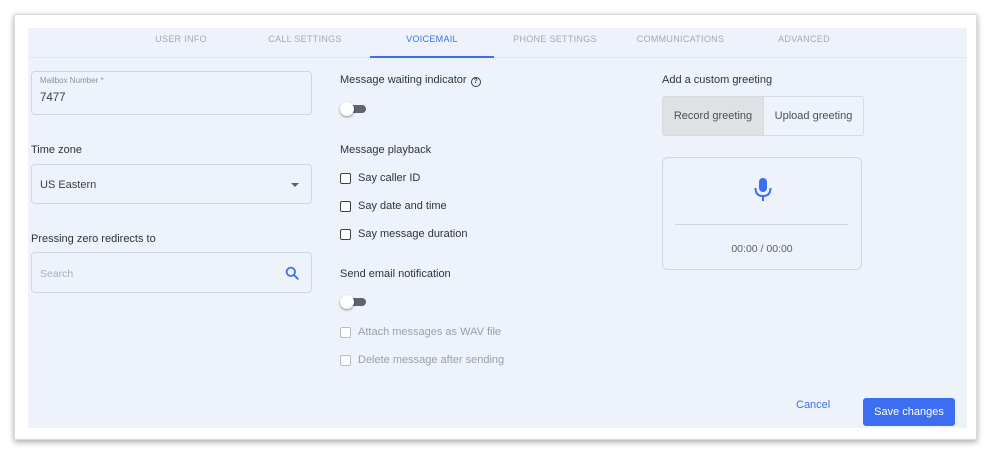  What do you see at coordinates (804, 43) in the screenshot?
I see `tab-advanced: ADVANCED` at bounding box center [804, 43].